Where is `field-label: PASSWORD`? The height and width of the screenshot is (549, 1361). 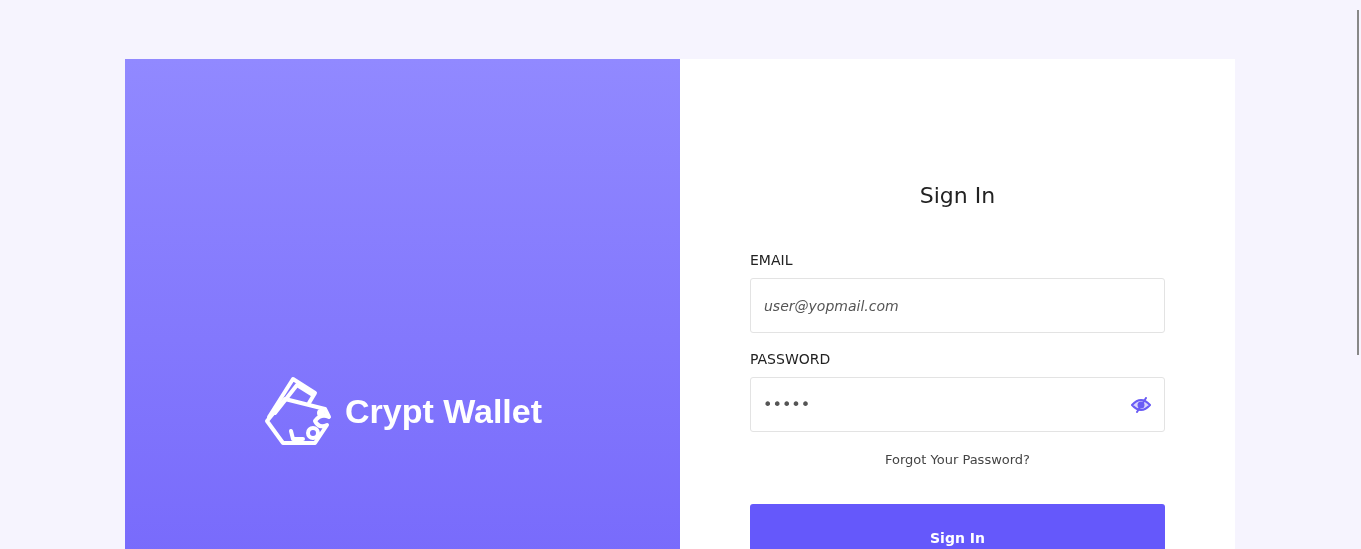
field-label: PASSWORD is located at coordinates (791, 359).